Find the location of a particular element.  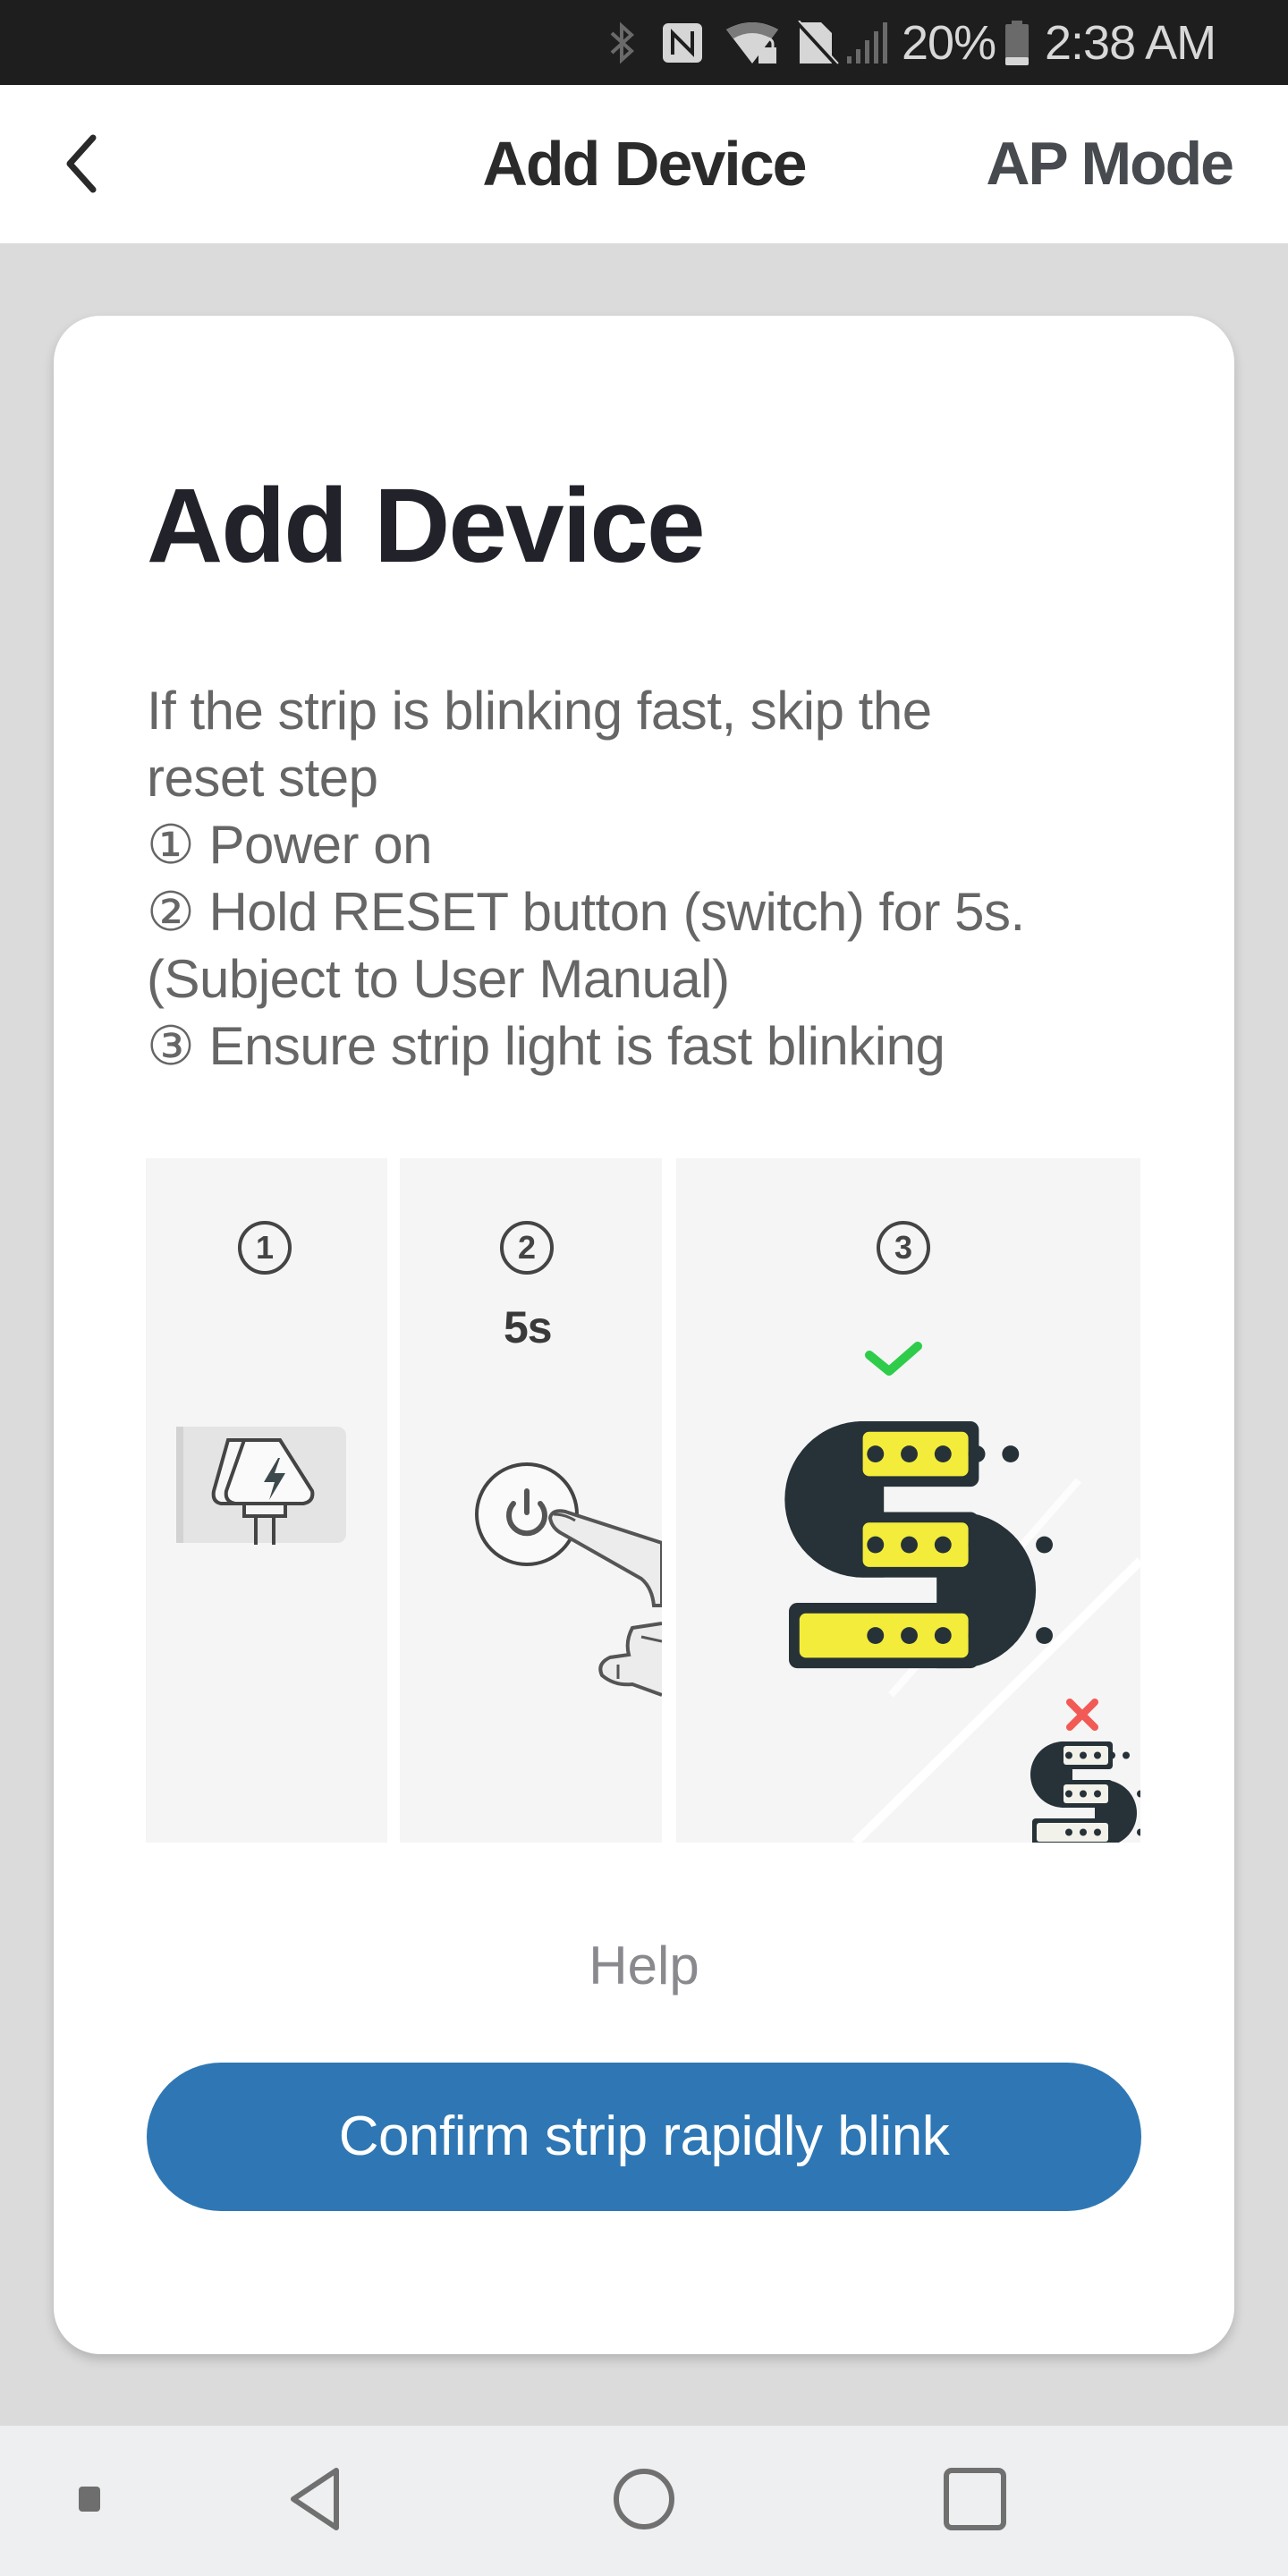

instruction-note: (Subject to User Manual) is located at coordinates (438, 979).